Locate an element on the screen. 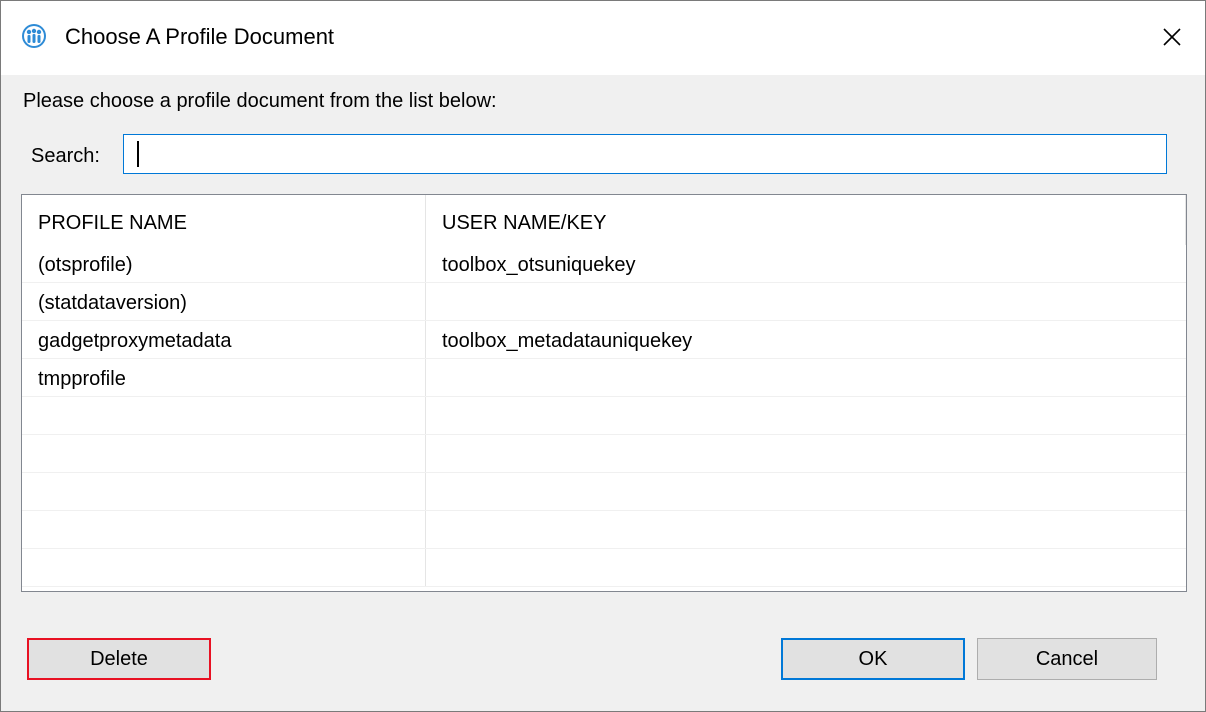 The width and height of the screenshot is (1206, 712). list-row: tmpprofile is located at coordinates (604, 378).